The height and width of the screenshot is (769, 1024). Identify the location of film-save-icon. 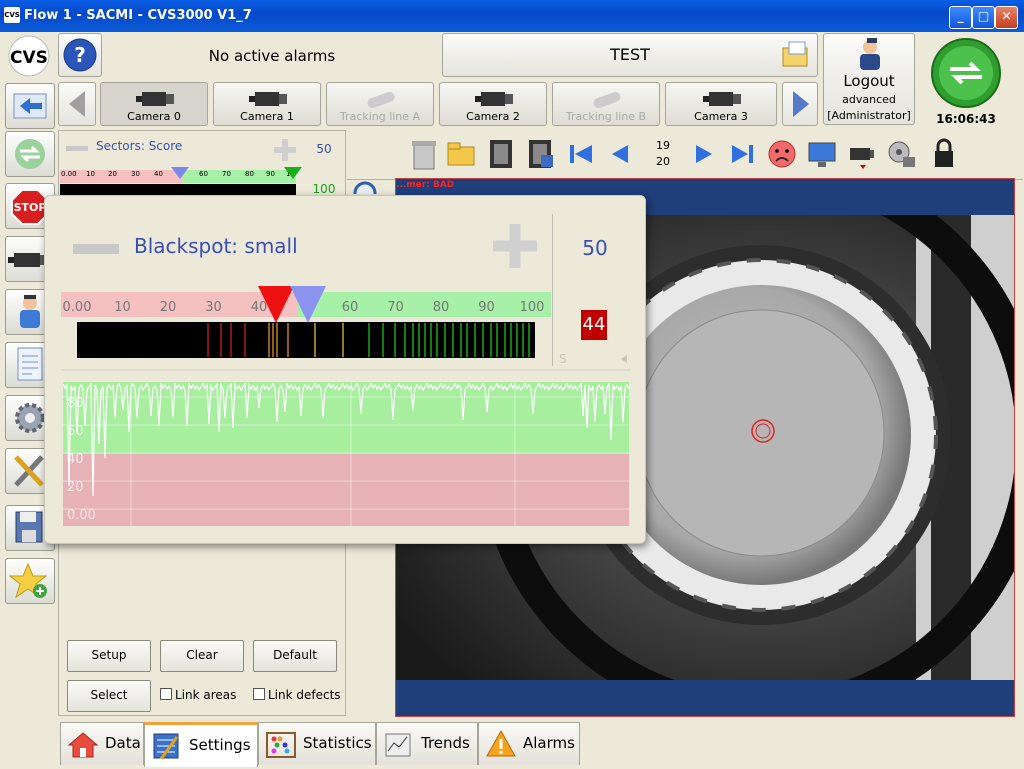
(540, 154).